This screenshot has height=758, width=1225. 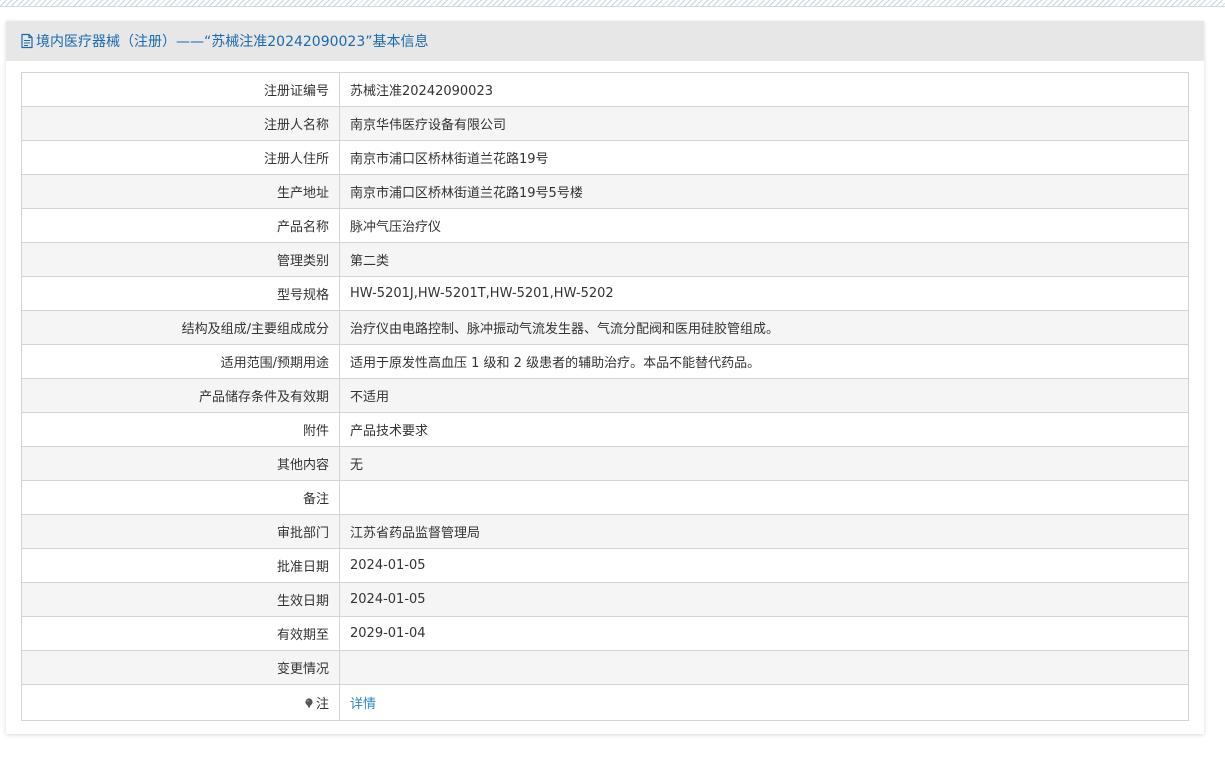 I want to click on row-label: 生产地址, so click(x=180, y=191).